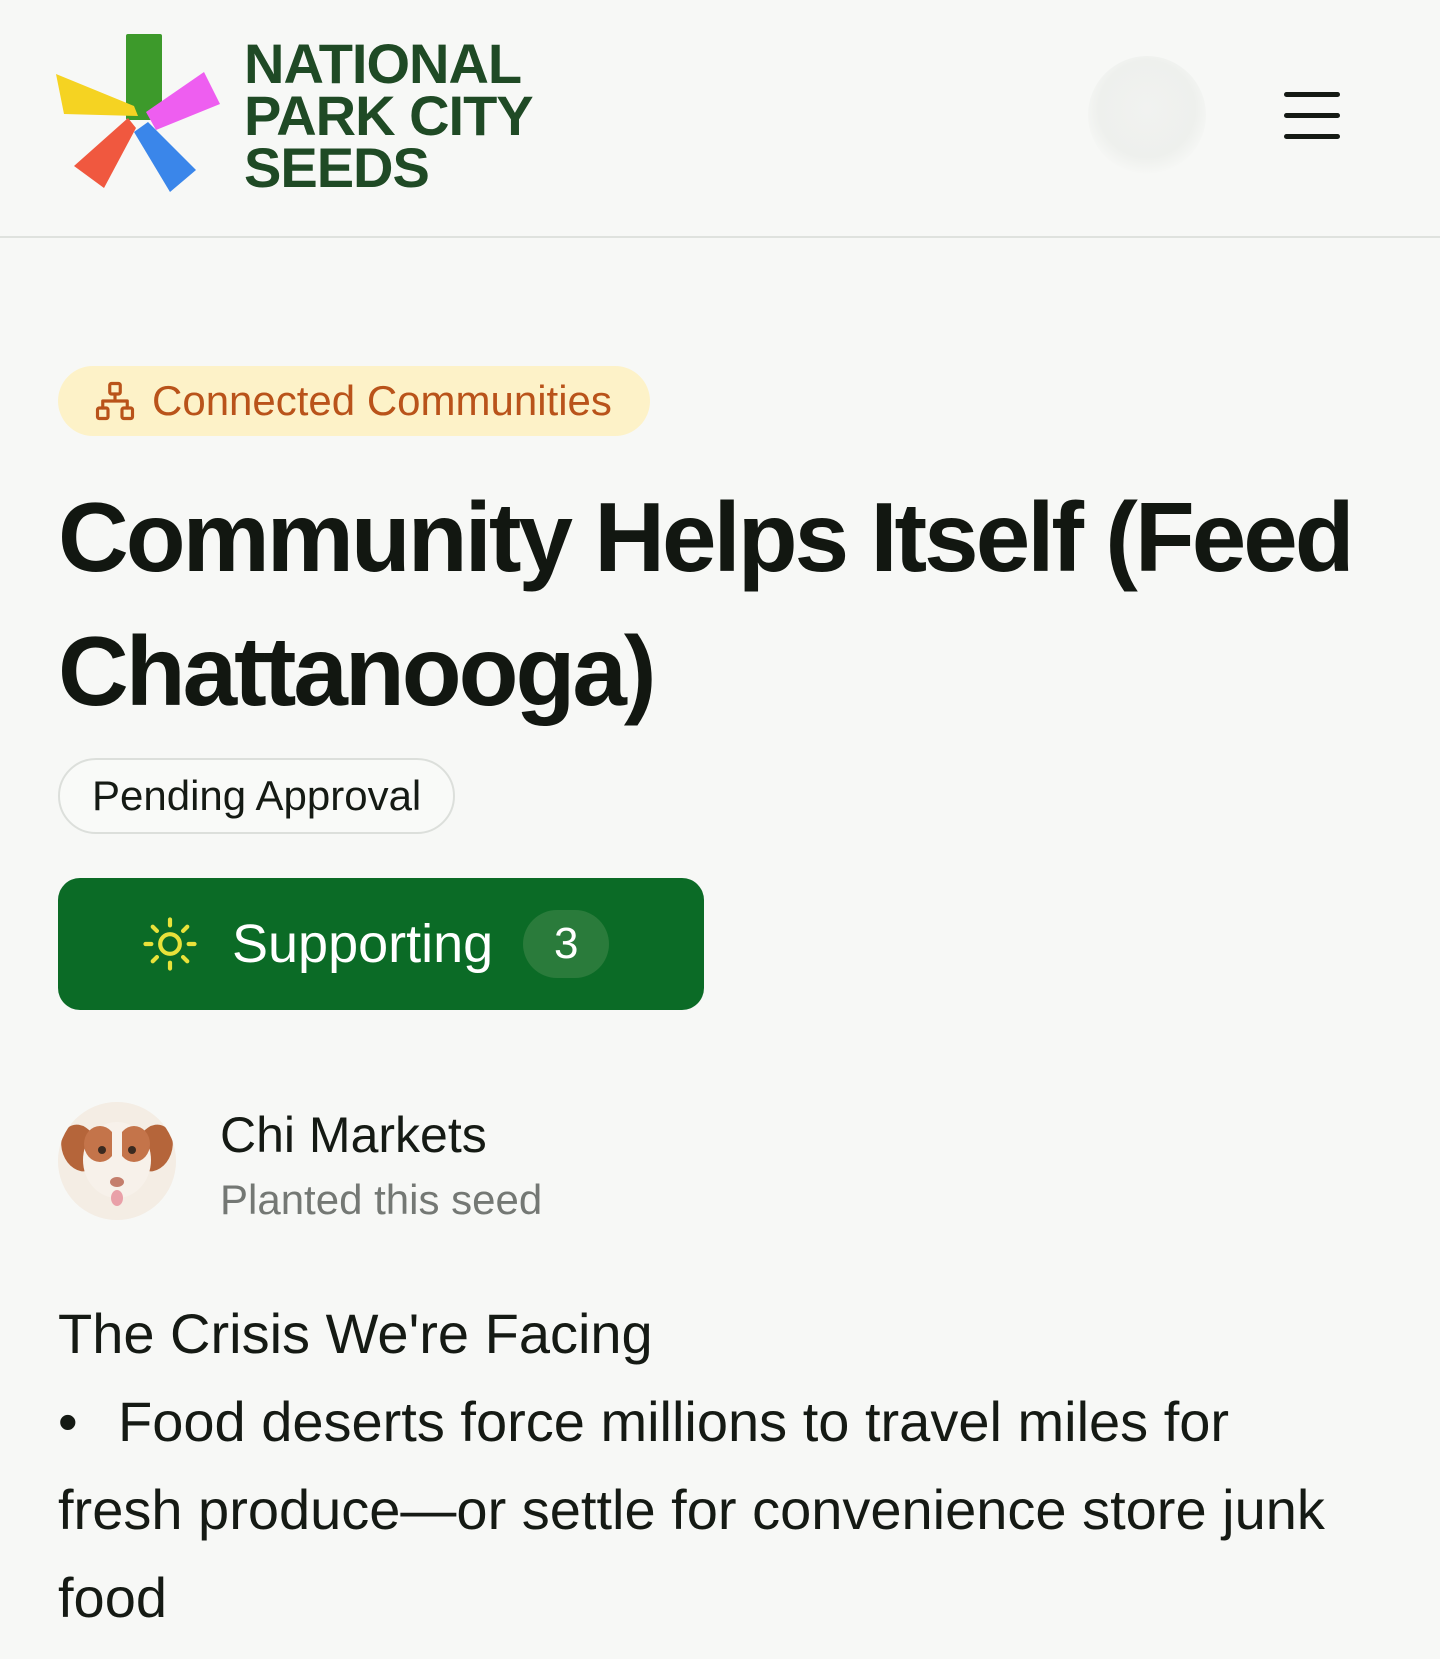 The width and height of the screenshot is (1440, 1659). What do you see at coordinates (144, 119) in the screenshot?
I see `logo-icon` at bounding box center [144, 119].